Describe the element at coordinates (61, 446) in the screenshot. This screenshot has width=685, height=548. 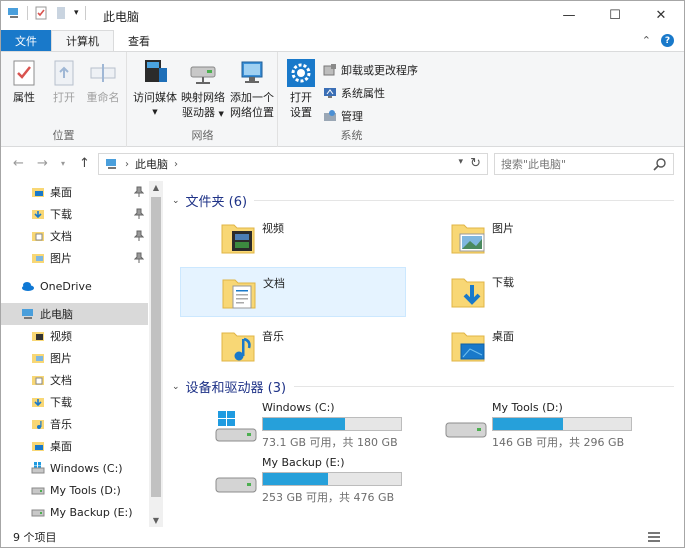
I see `nav-item-label: 桌面` at that location.